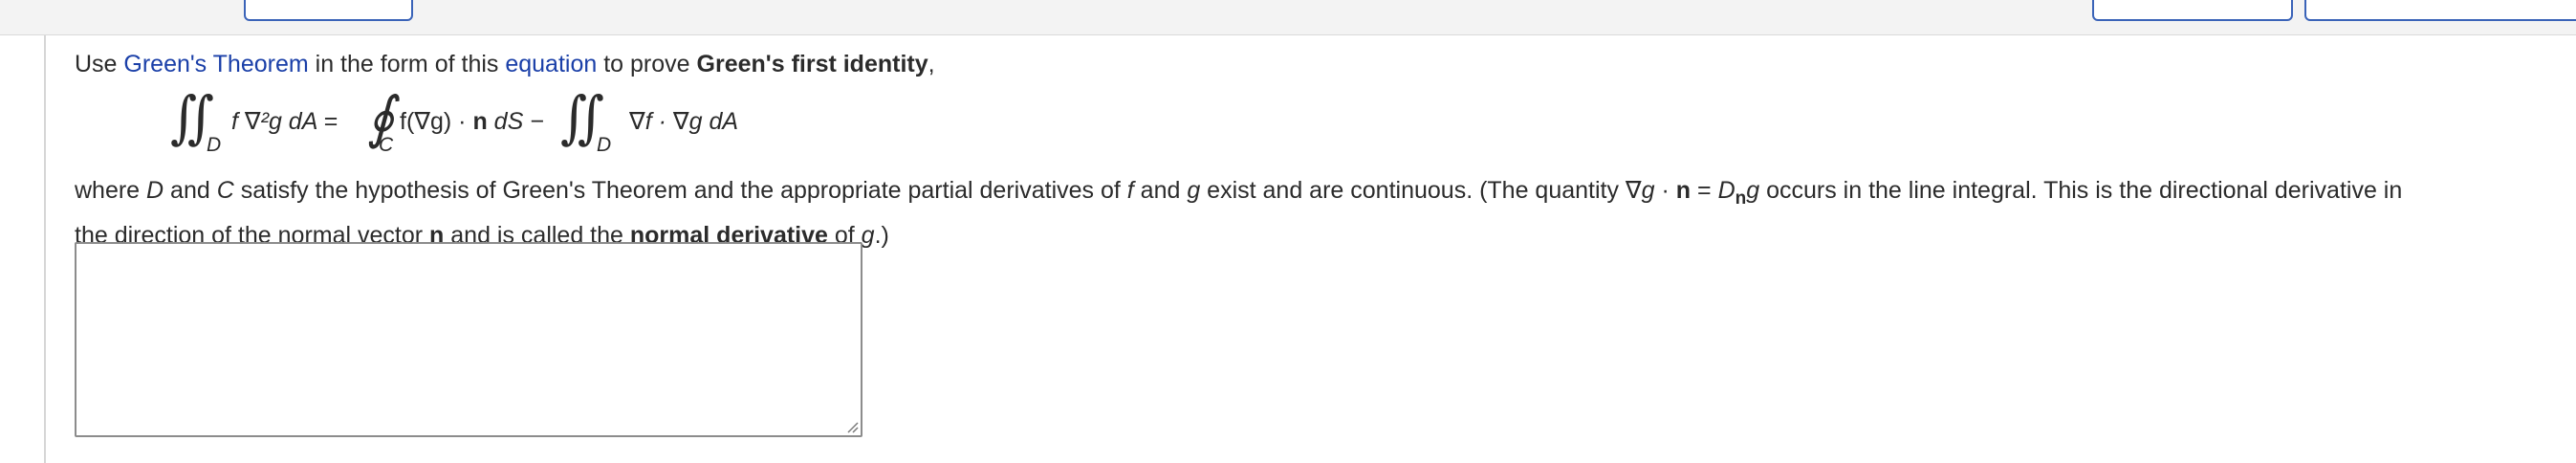 This screenshot has width=2576, height=463. What do you see at coordinates (1753, 190) in the screenshot?
I see `para-Dn-g: g` at bounding box center [1753, 190].